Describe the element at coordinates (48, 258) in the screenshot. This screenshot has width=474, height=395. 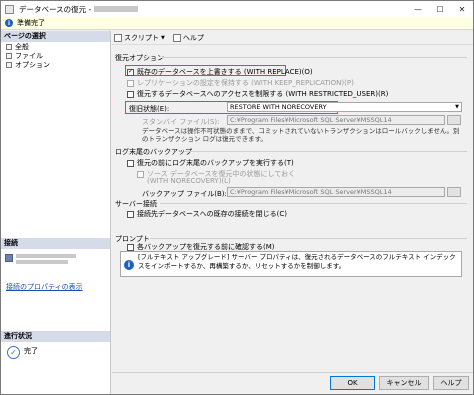
I see `redacted-connection-details` at that location.